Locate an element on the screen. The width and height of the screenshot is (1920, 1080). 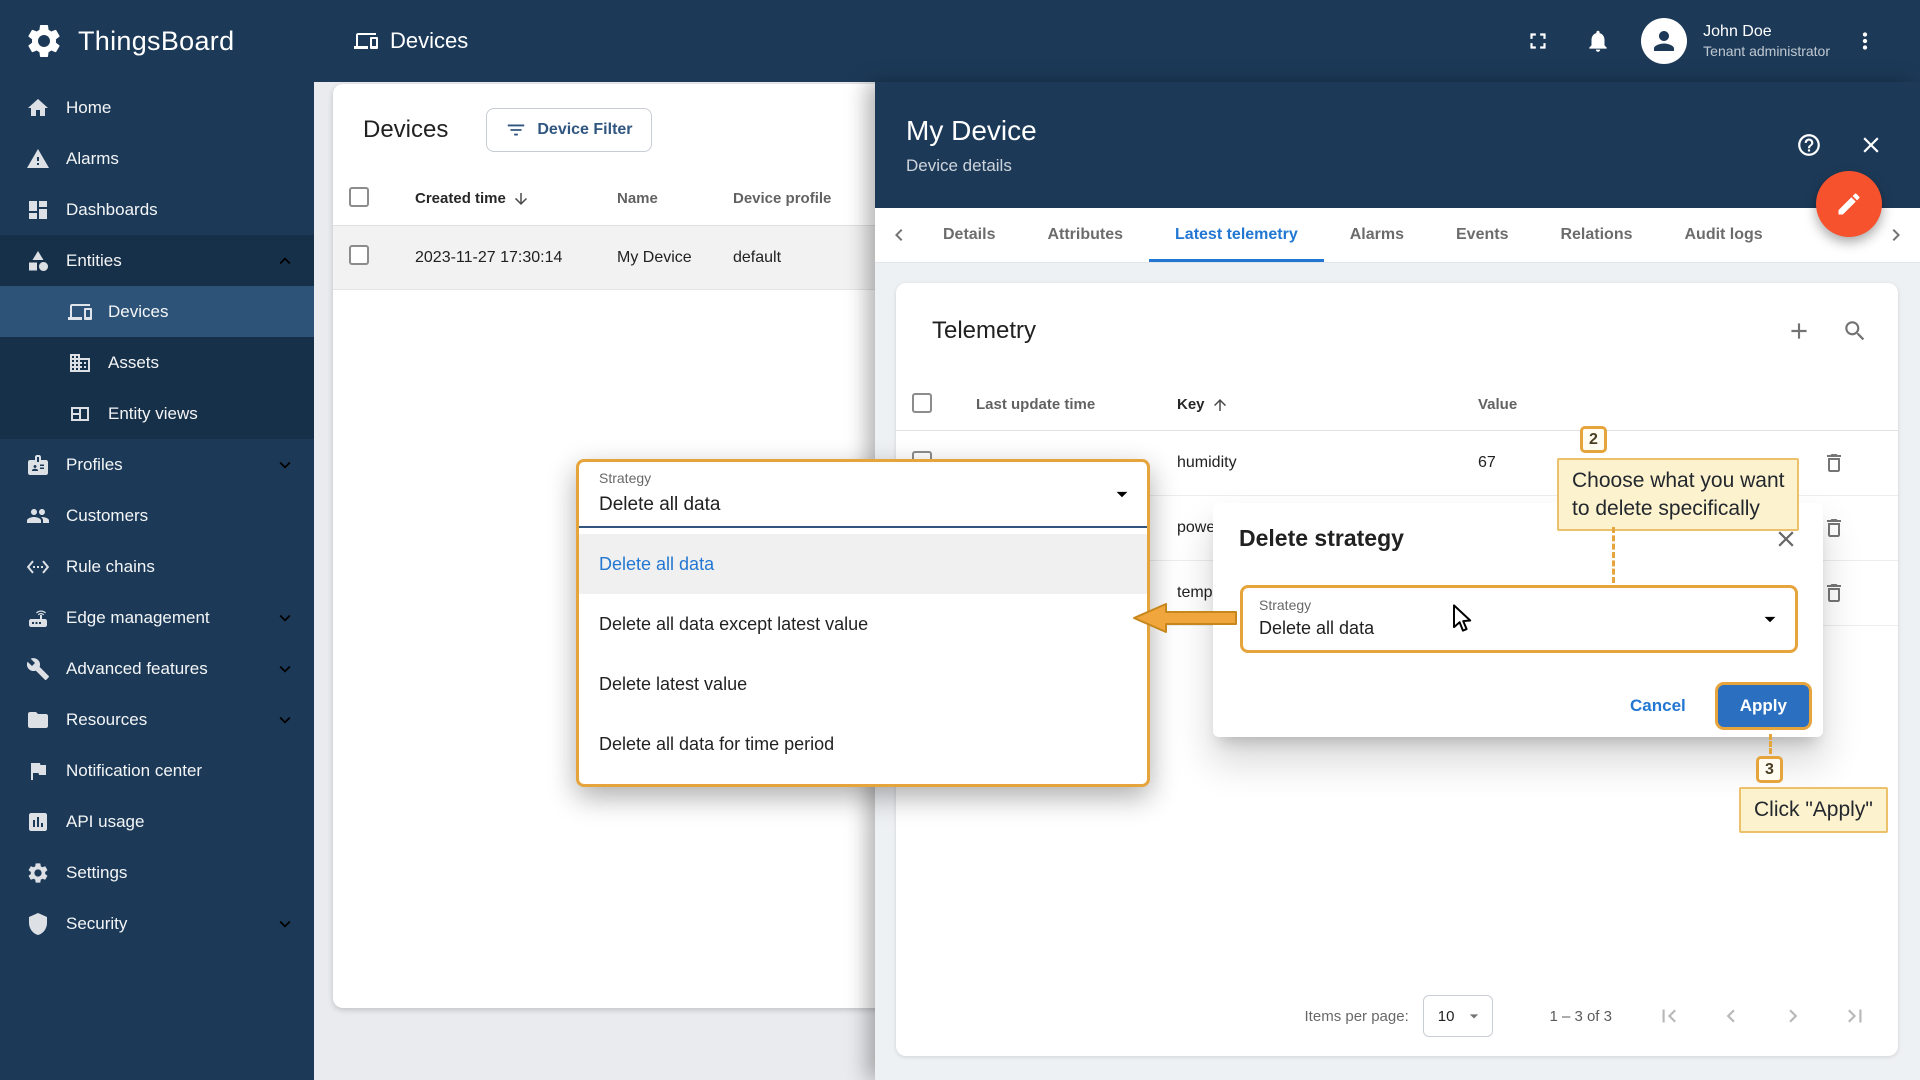
step-3-badge: 3 is located at coordinates (1769, 769).